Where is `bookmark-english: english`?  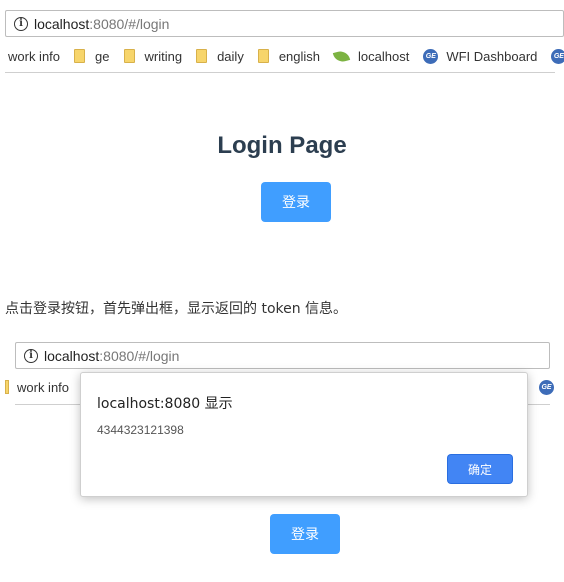
bookmark-english: english is located at coordinates (289, 56).